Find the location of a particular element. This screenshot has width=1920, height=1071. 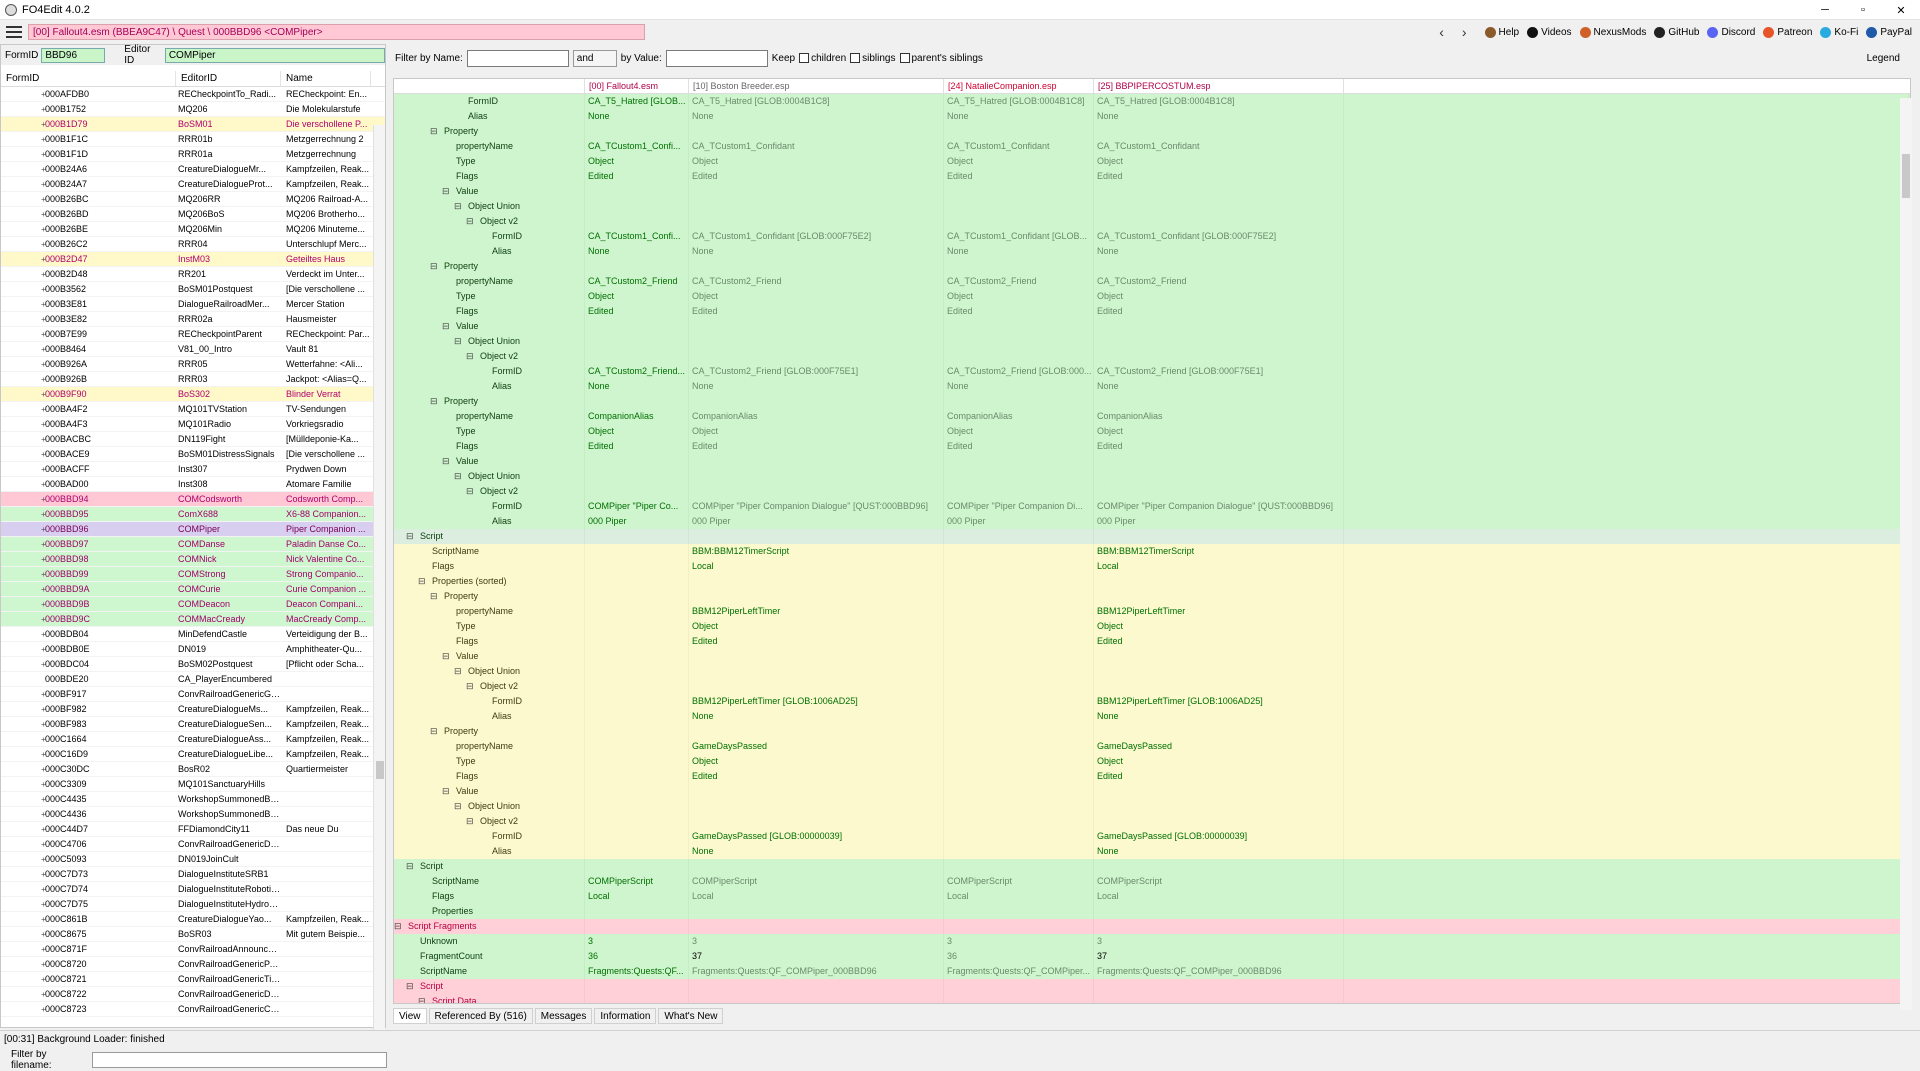

back-arrow-icon: ‹ is located at coordinates (1441, 32).